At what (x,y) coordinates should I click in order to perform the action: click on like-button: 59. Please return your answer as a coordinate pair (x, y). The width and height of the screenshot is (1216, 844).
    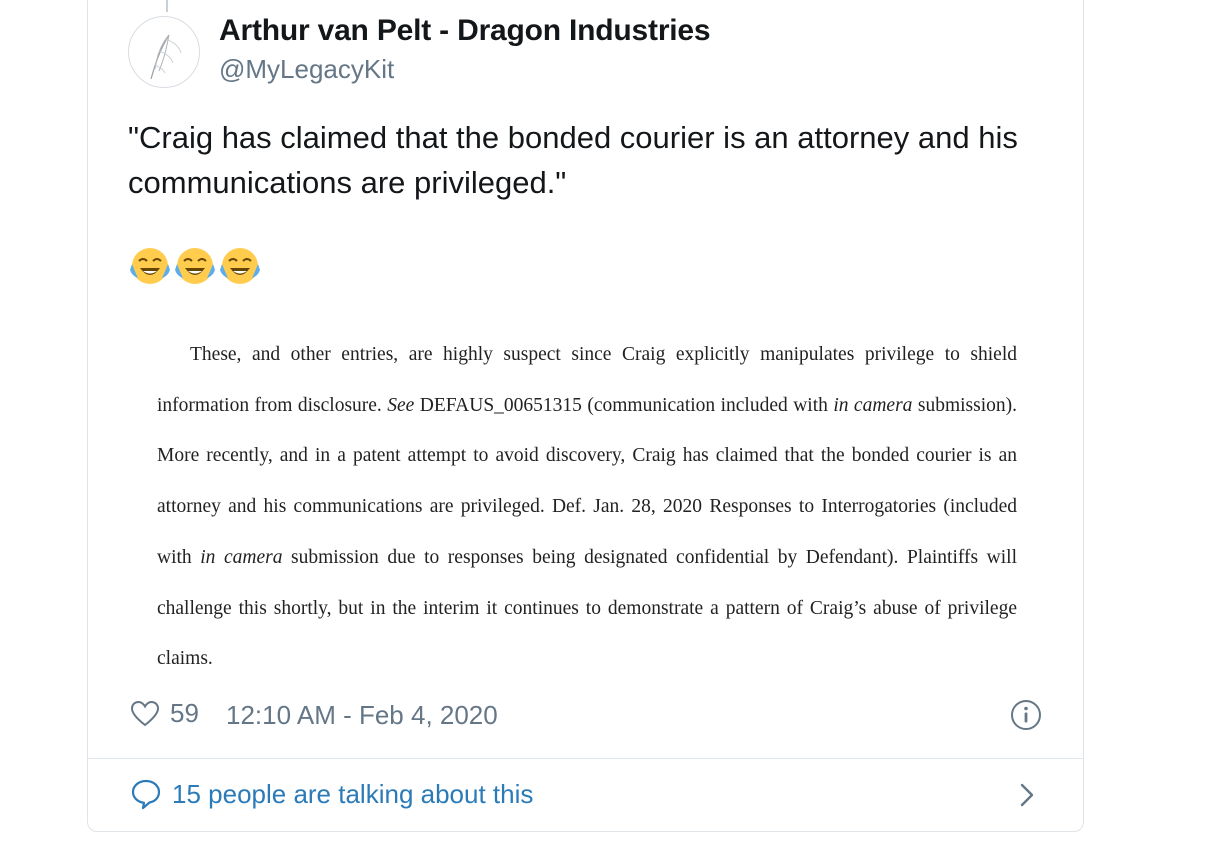
    Looking at the image, I should click on (164, 713).